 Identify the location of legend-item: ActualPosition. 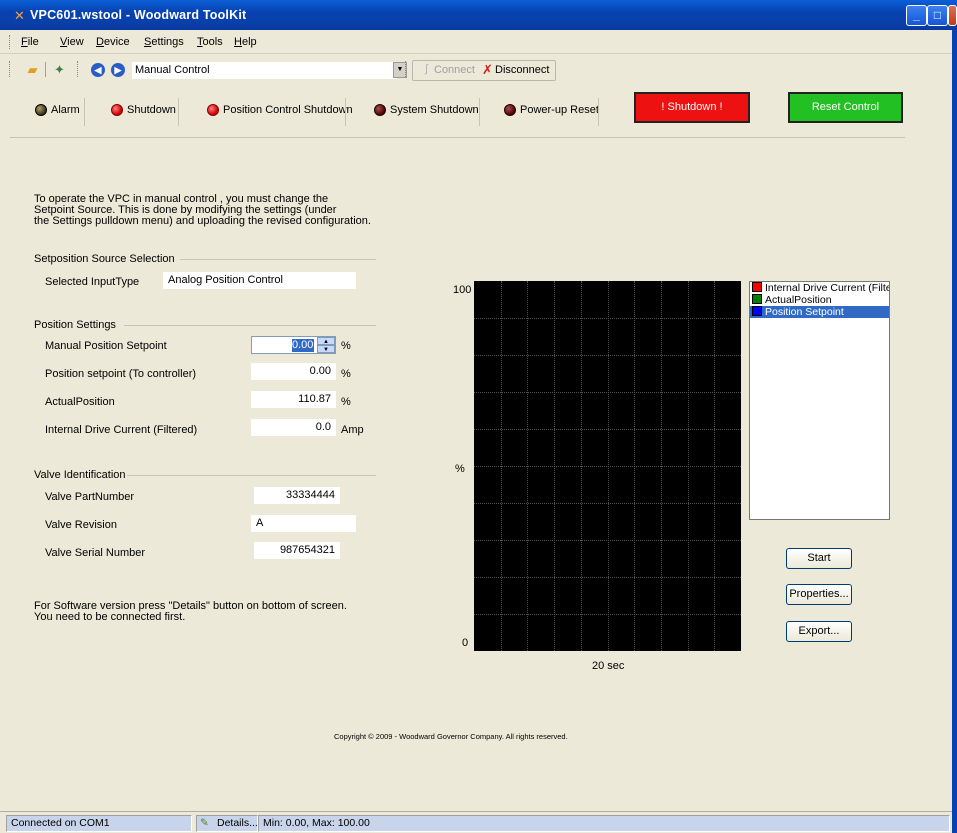
(819, 300).